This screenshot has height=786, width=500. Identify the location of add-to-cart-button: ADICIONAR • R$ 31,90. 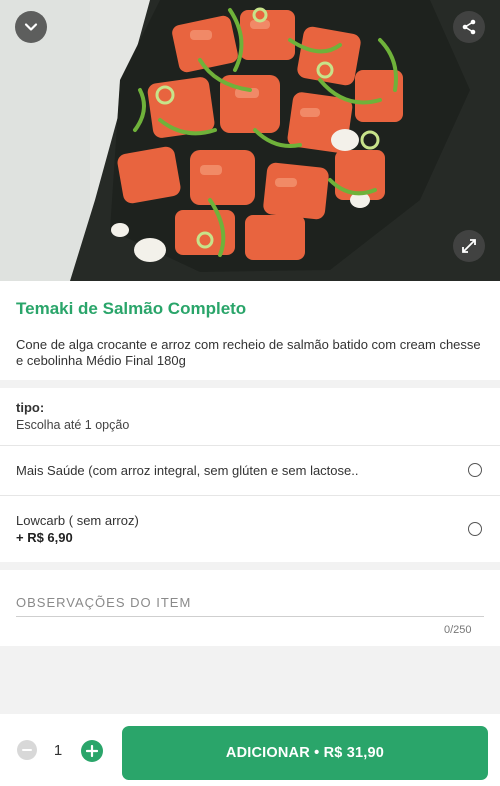
(305, 753).